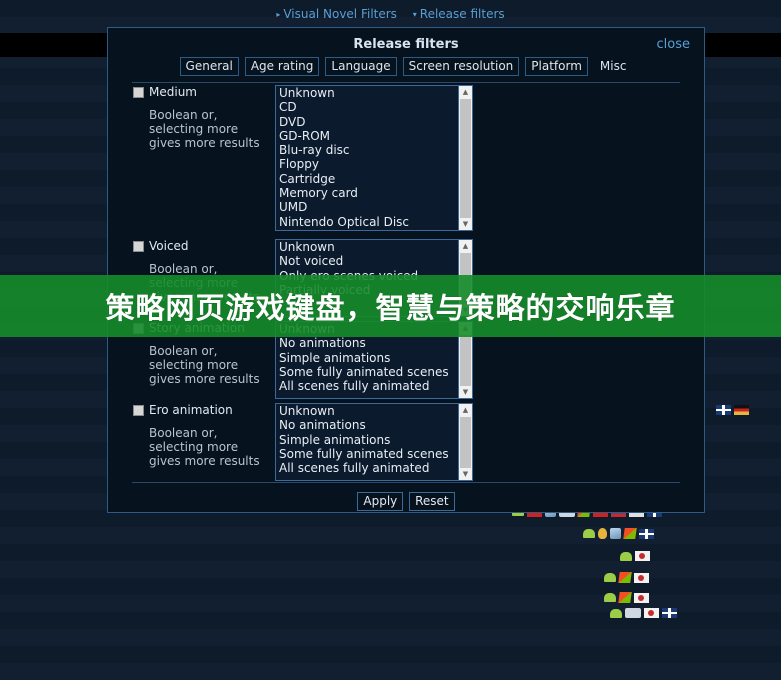 Image resolution: width=781 pixels, height=680 pixels. I want to click on checkbox-voiced, so click(138, 246).